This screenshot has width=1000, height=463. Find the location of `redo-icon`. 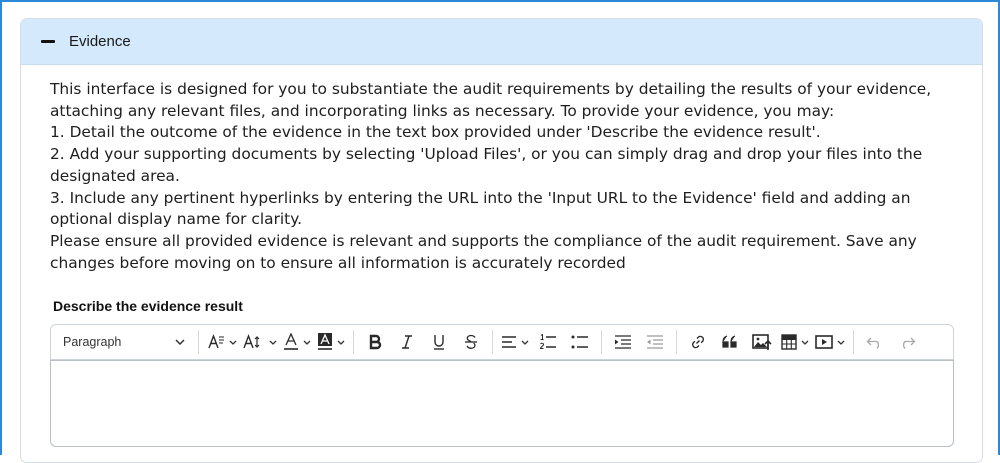

redo-icon is located at coordinates (909, 343).